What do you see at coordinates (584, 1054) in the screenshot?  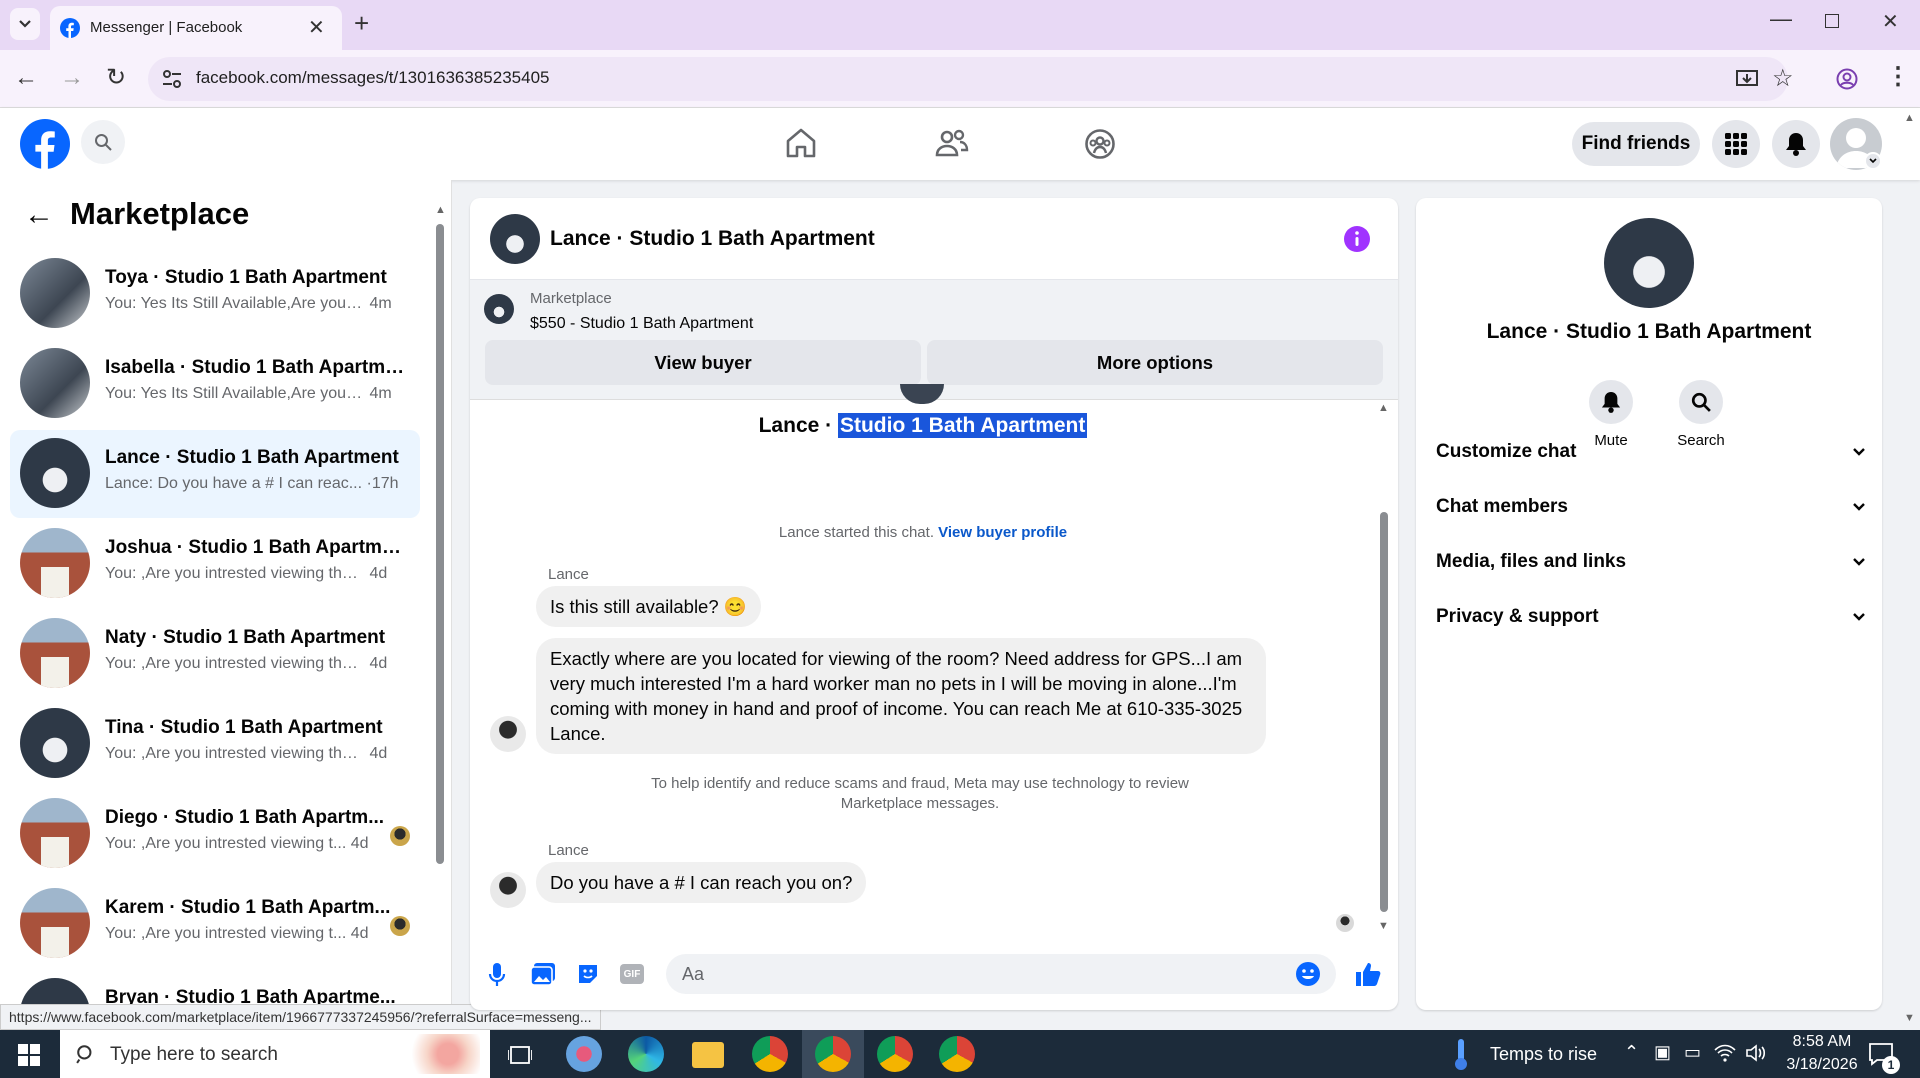 I see `taskbar-app-icon` at bounding box center [584, 1054].